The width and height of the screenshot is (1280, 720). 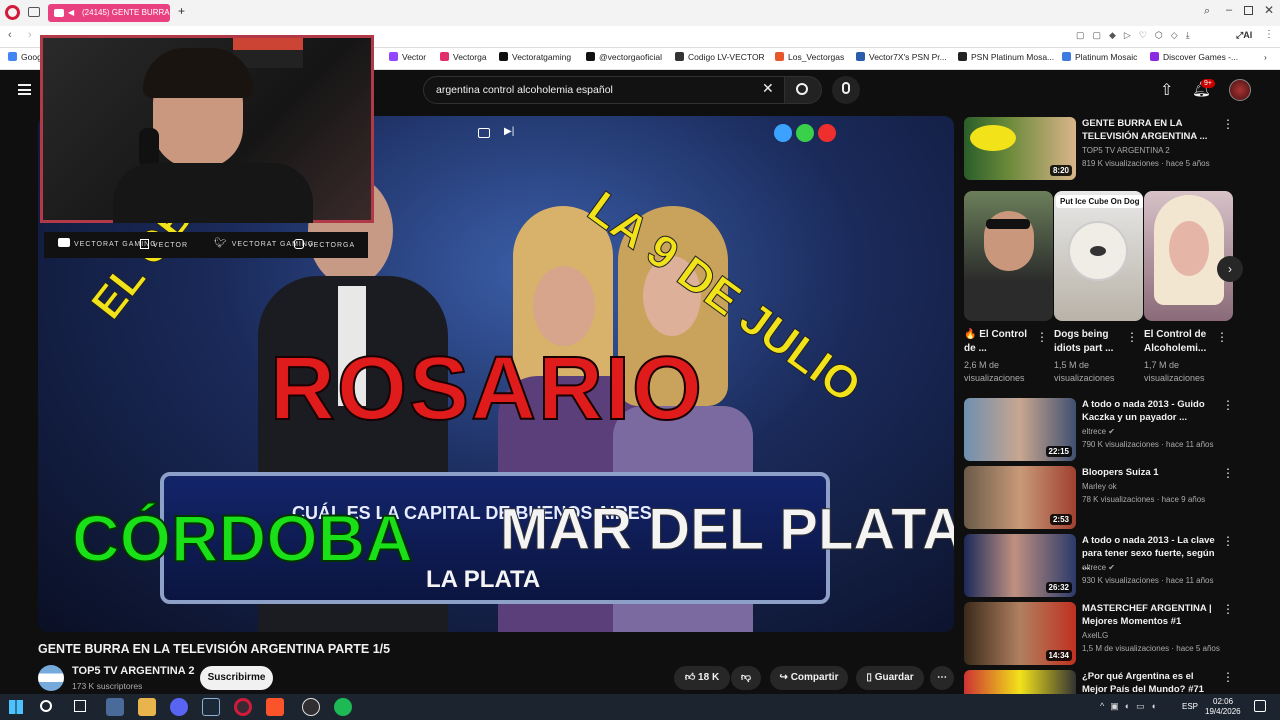 What do you see at coordinates (1020, 148) in the screenshot?
I see `rec-thumbnail-0: 8:20` at bounding box center [1020, 148].